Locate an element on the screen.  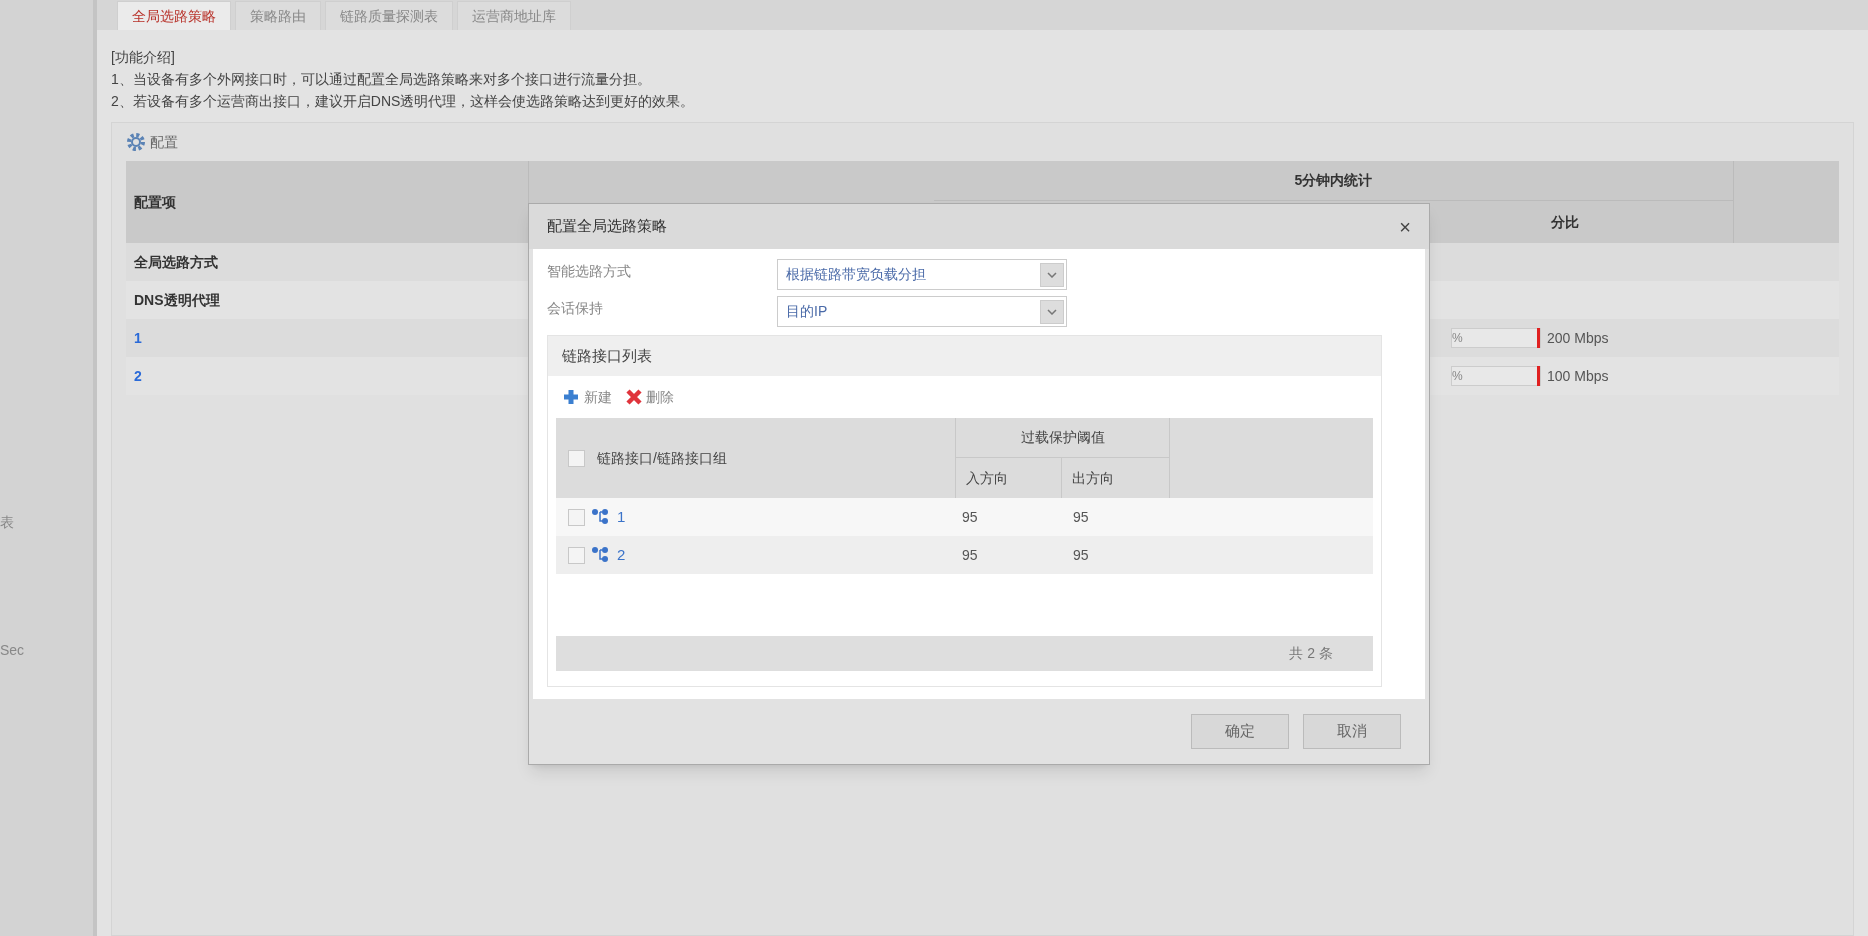
config-button: 配置 is located at coordinates (164, 142).